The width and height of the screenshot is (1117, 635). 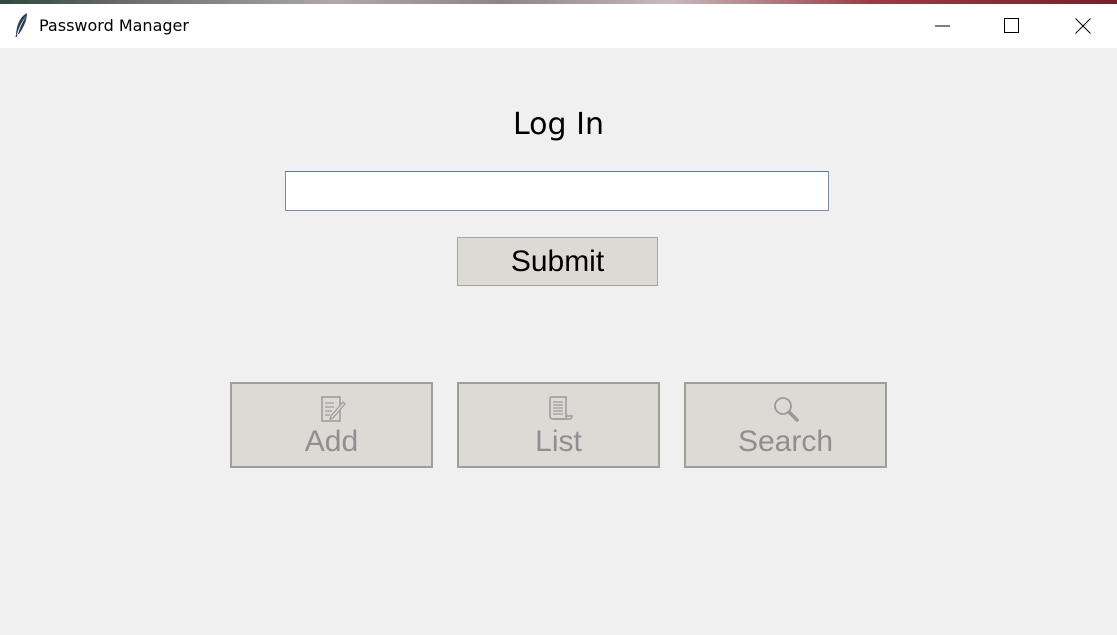 What do you see at coordinates (114, 25) in the screenshot?
I see `window-title: Password Manager` at bounding box center [114, 25].